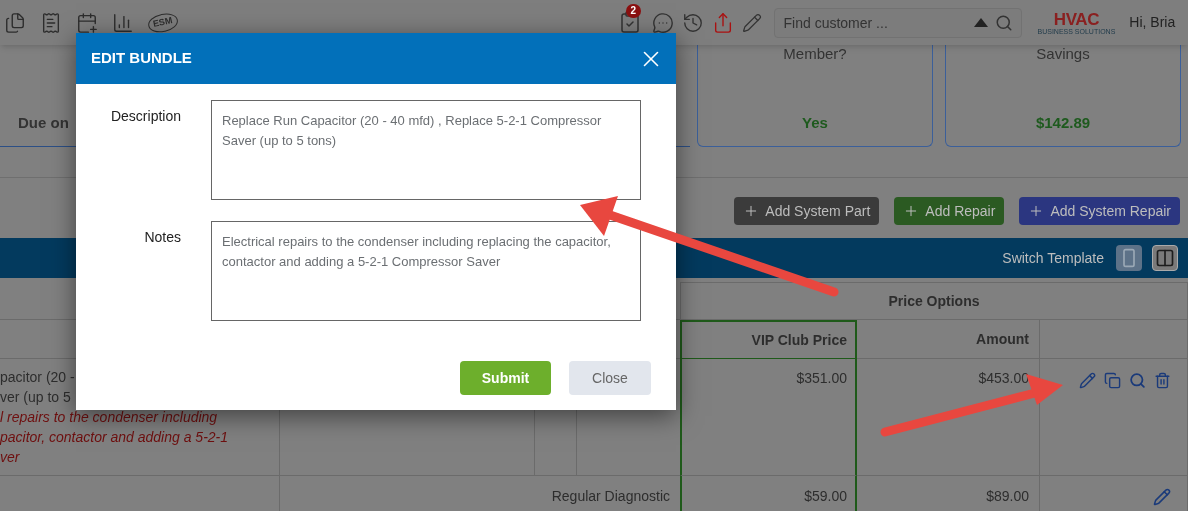 Image resolution: width=1188 pixels, height=511 pixels. I want to click on documents-icon, so click(15, 22).